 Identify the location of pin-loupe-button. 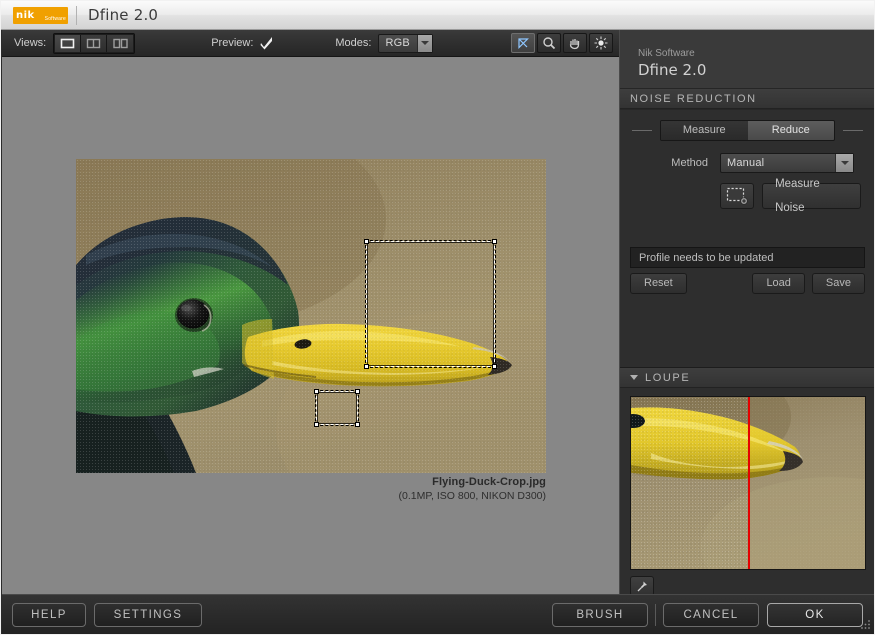
(642, 586).